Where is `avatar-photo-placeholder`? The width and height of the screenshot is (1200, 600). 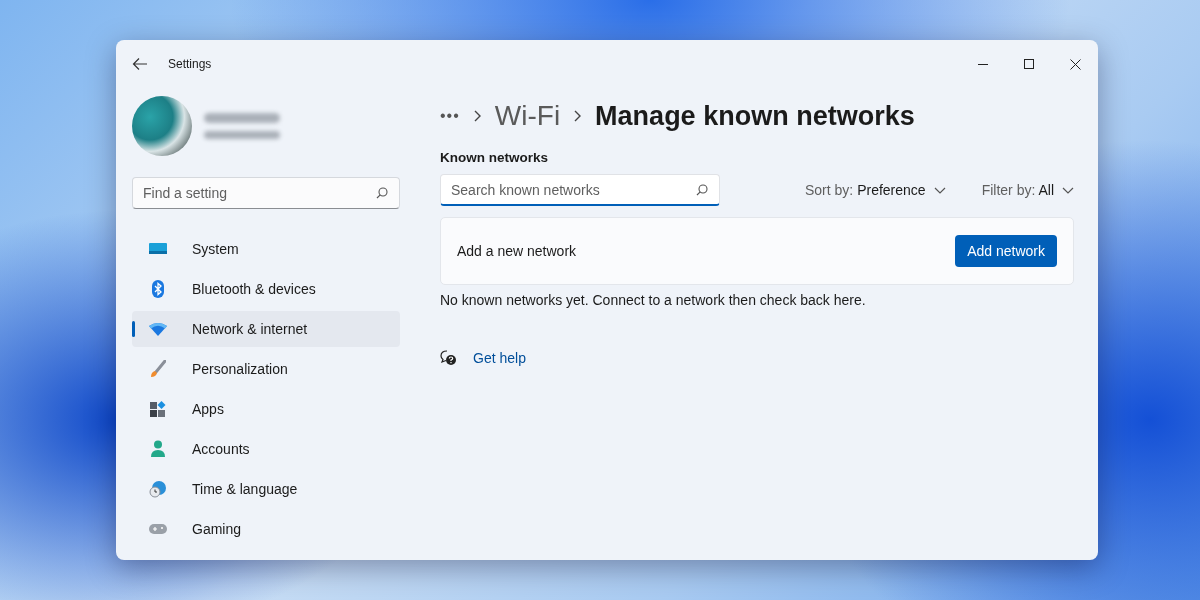 avatar-photo-placeholder is located at coordinates (162, 126).